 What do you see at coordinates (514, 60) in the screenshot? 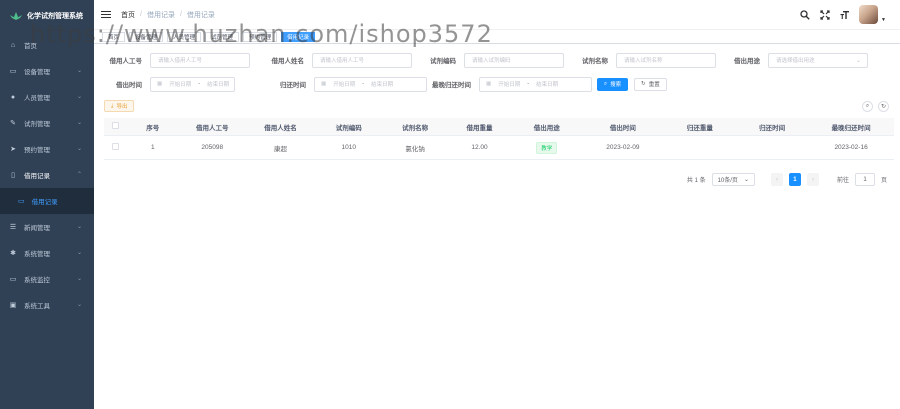
I see `reagent-code-input: 请输入试剂编码` at bounding box center [514, 60].